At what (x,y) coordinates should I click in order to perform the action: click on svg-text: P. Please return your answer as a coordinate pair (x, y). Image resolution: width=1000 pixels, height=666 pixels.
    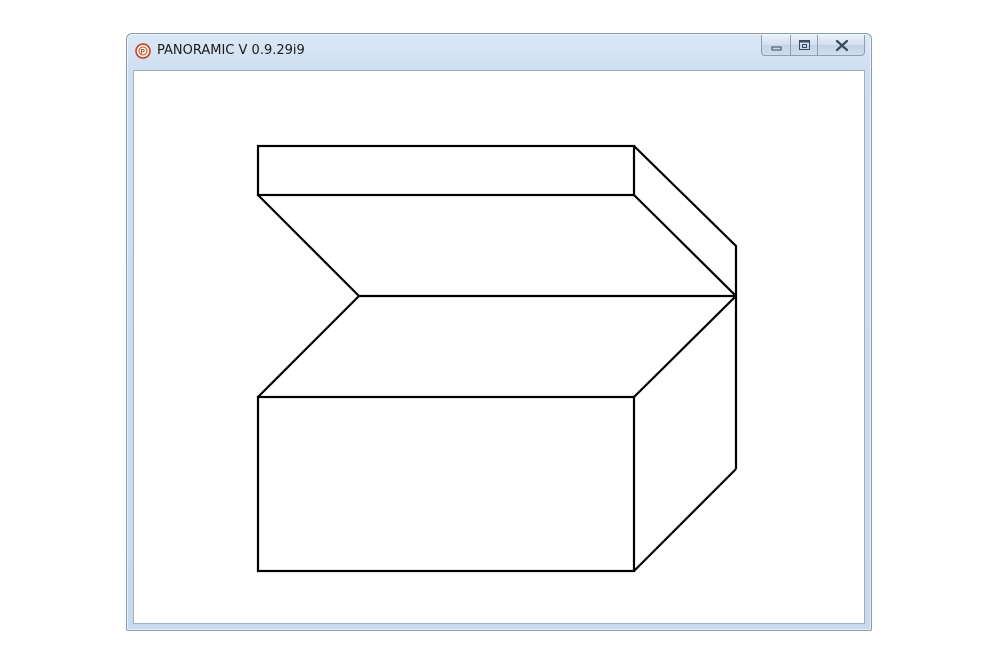
    Looking at the image, I should click on (143, 52).